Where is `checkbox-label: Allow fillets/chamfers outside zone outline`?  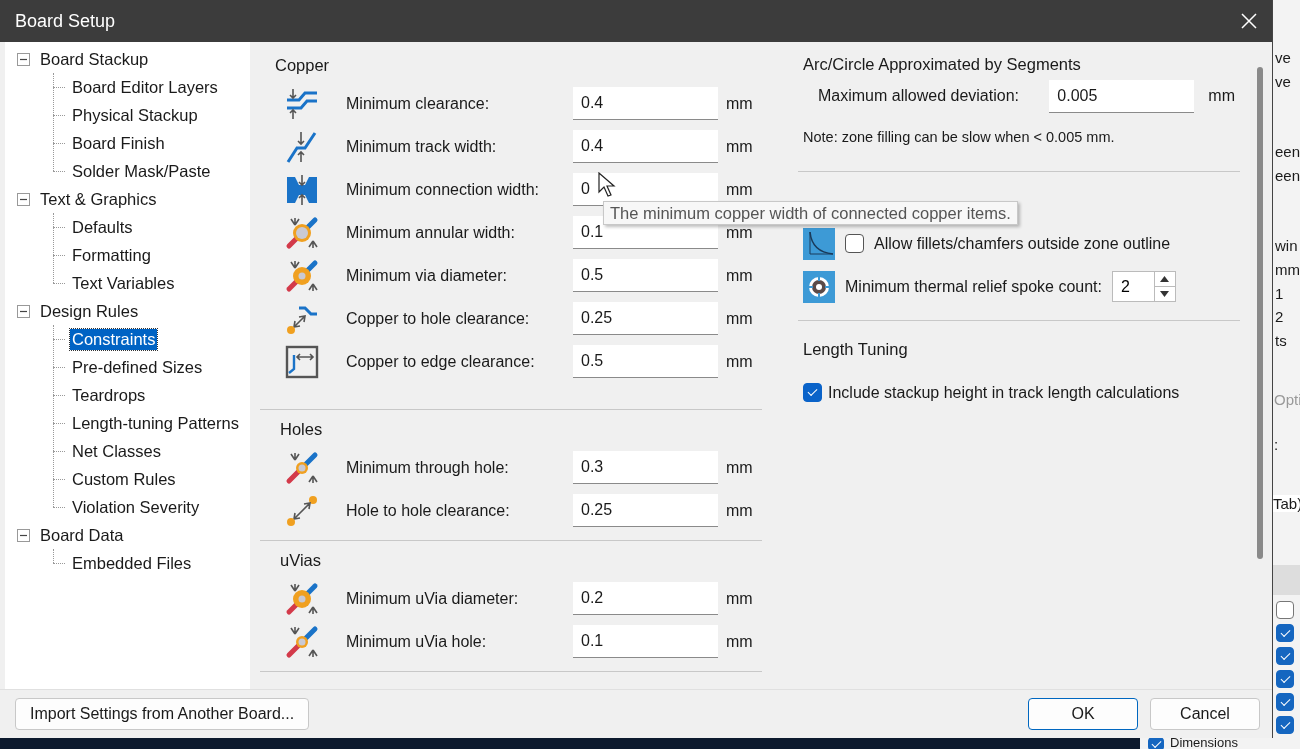
checkbox-label: Allow fillets/chamfers outside zone outline is located at coordinates (1022, 243).